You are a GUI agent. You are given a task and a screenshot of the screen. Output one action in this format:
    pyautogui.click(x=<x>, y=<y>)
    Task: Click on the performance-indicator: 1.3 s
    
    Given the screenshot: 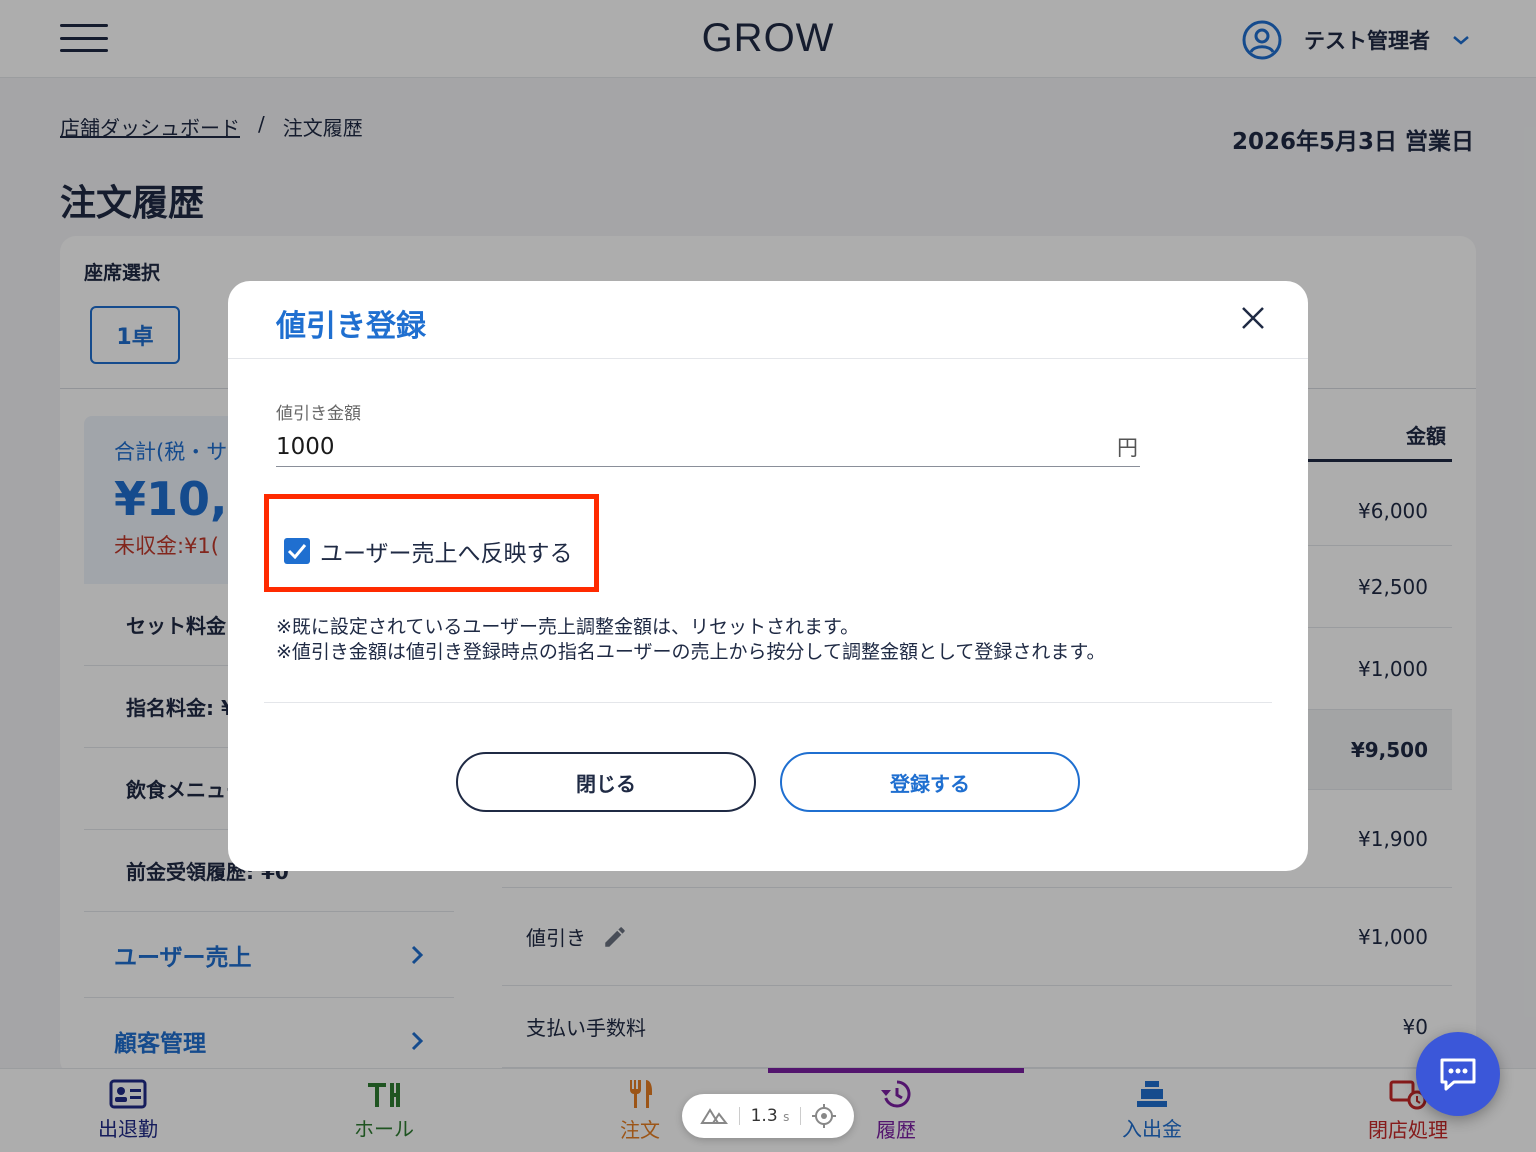 What is the action you would take?
    pyautogui.click(x=768, y=1116)
    